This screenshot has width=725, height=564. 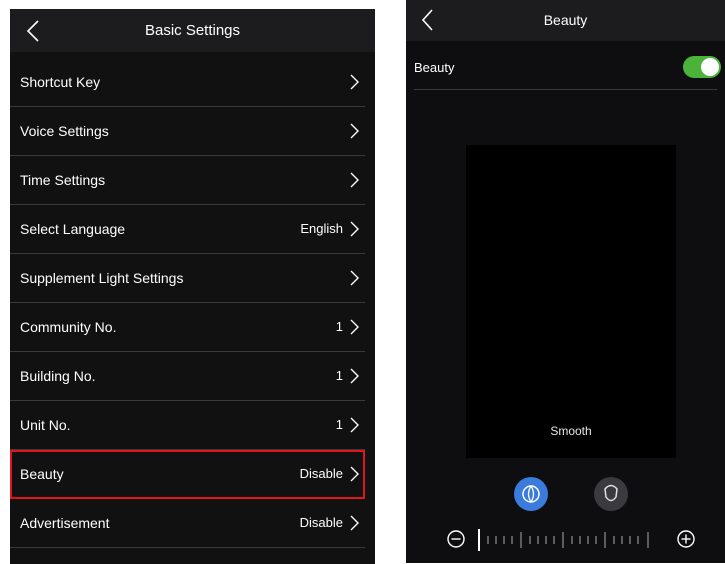 What do you see at coordinates (187, 180) in the screenshot?
I see `settings-item-time-settings: Time Settings` at bounding box center [187, 180].